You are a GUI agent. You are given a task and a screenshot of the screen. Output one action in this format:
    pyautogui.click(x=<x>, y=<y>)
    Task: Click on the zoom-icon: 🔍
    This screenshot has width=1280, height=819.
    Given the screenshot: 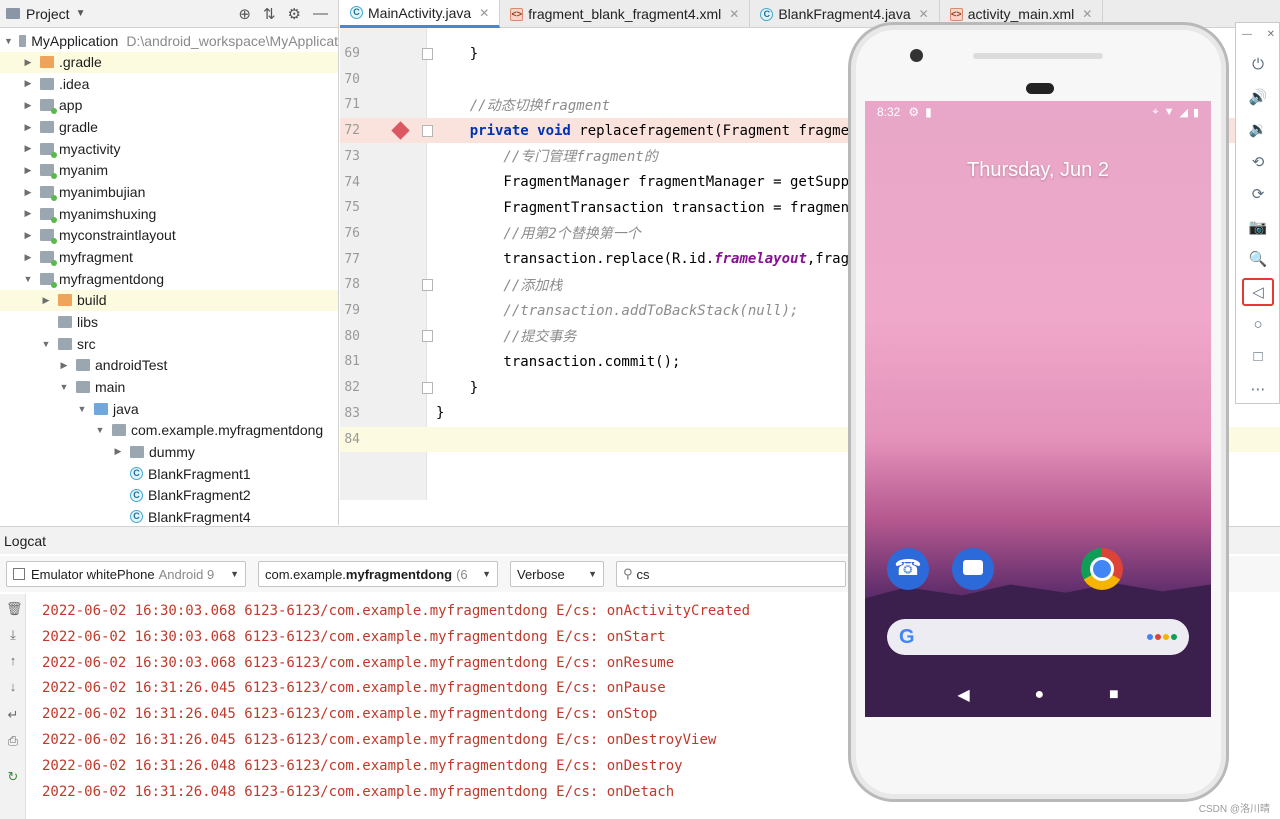 What is the action you would take?
    pyautogui.click(x=1258, y=259)
    